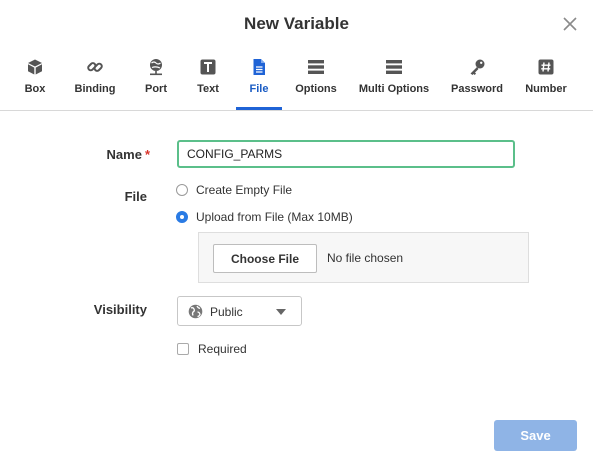 This screenshot has height=465, width=593. Describe the element at coordinates (156, 67) in the screenshot. I see `network-icon` at that location.